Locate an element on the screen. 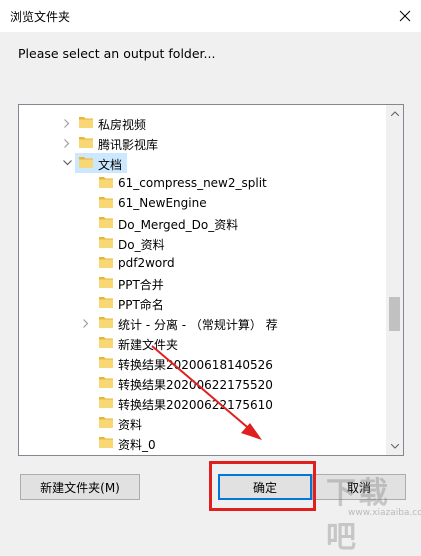 The width and height of the screenshot is (421, 556). tree-item-label: pdf2word is located at coordinates (146, 263).